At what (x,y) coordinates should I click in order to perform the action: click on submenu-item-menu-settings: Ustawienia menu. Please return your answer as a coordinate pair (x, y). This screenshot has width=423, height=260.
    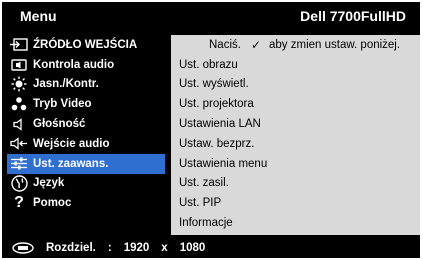
    Looking at the image, I should click on (295, 164).